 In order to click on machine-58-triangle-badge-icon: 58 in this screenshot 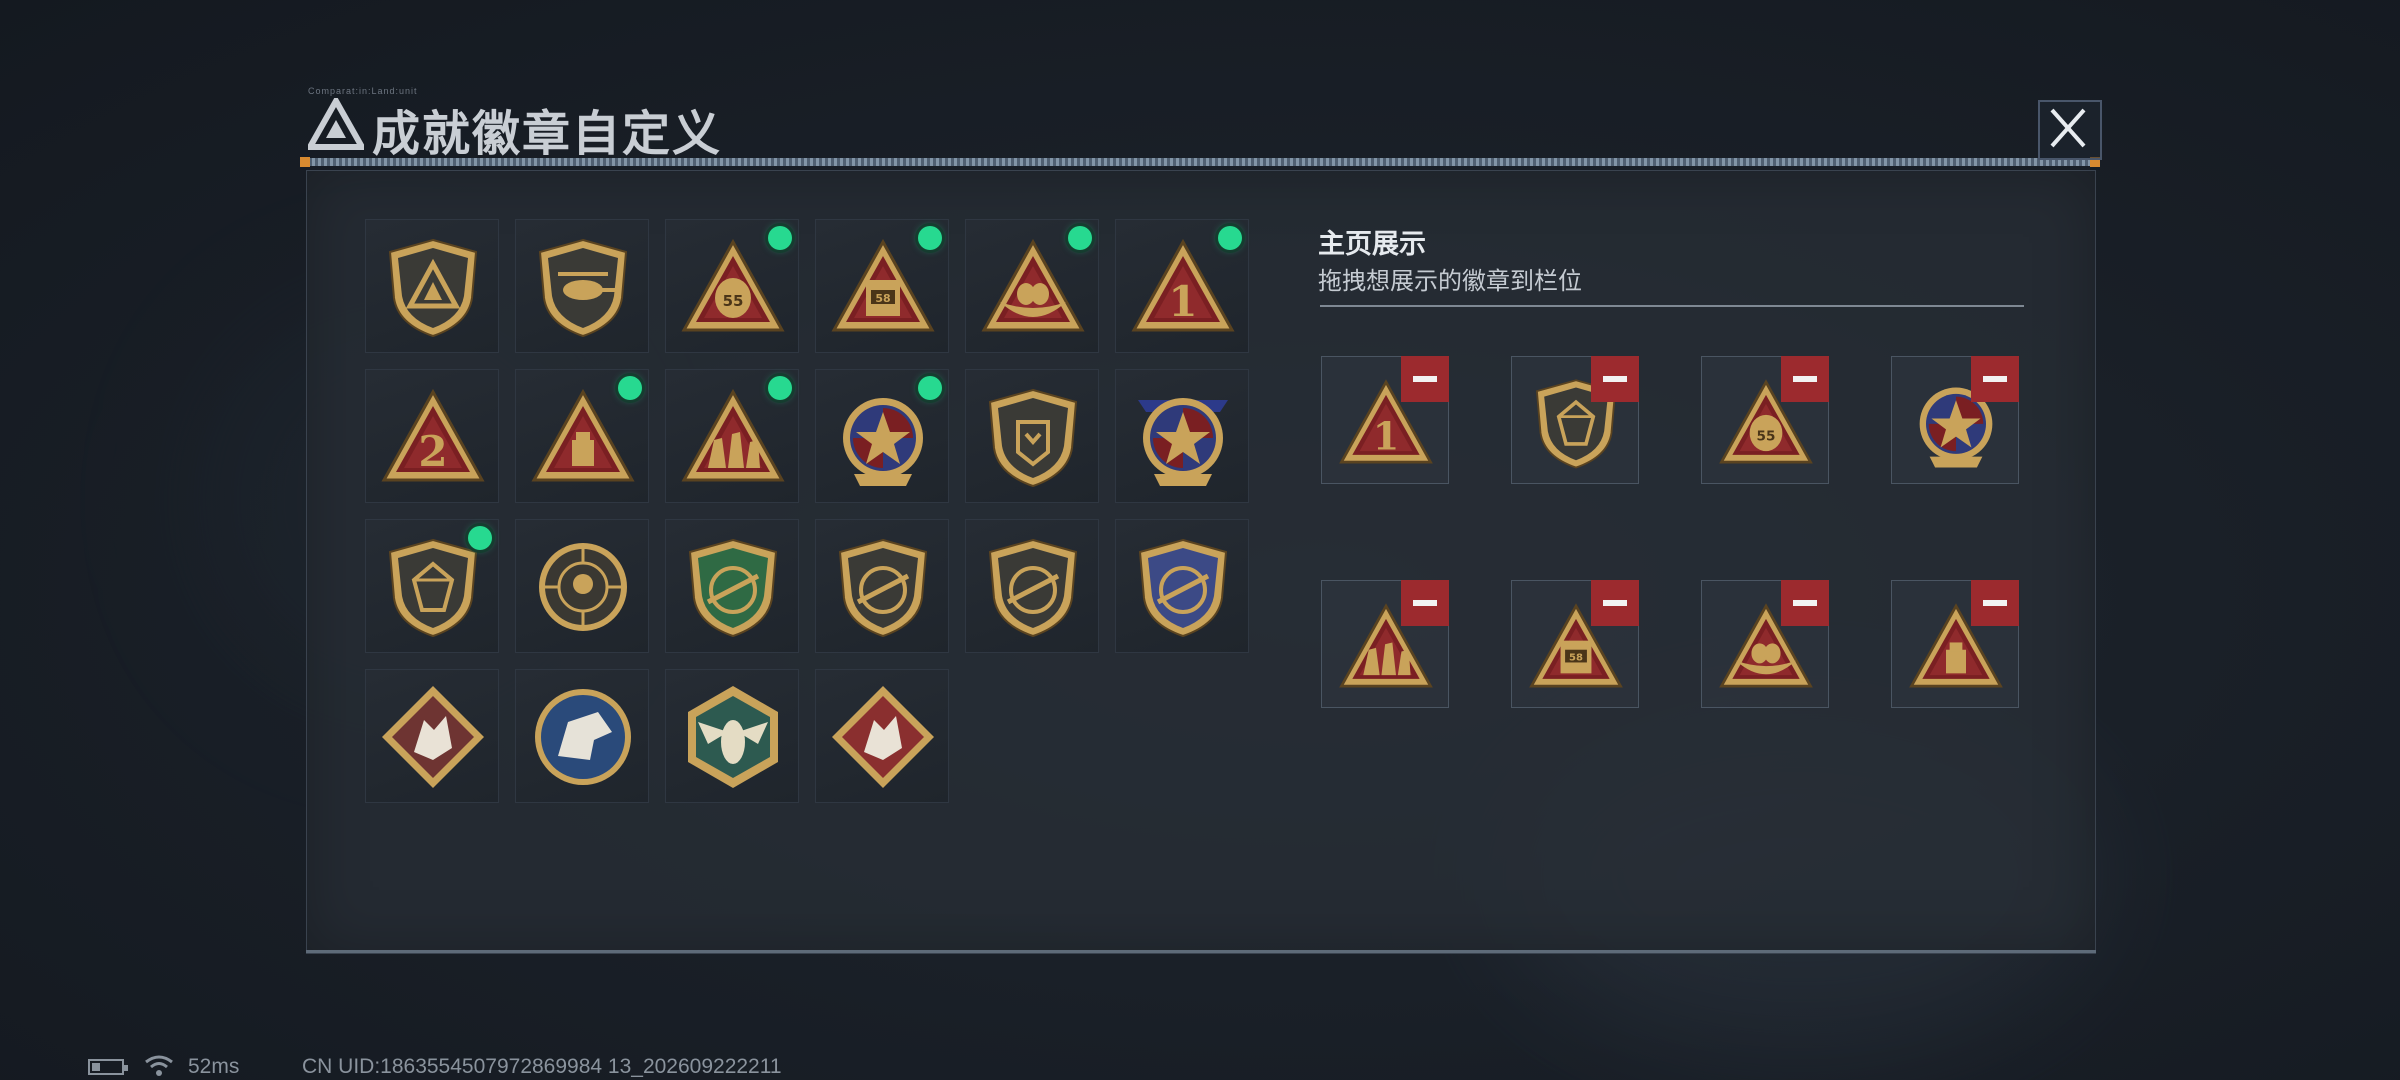, I will do `click(883, 285)`.